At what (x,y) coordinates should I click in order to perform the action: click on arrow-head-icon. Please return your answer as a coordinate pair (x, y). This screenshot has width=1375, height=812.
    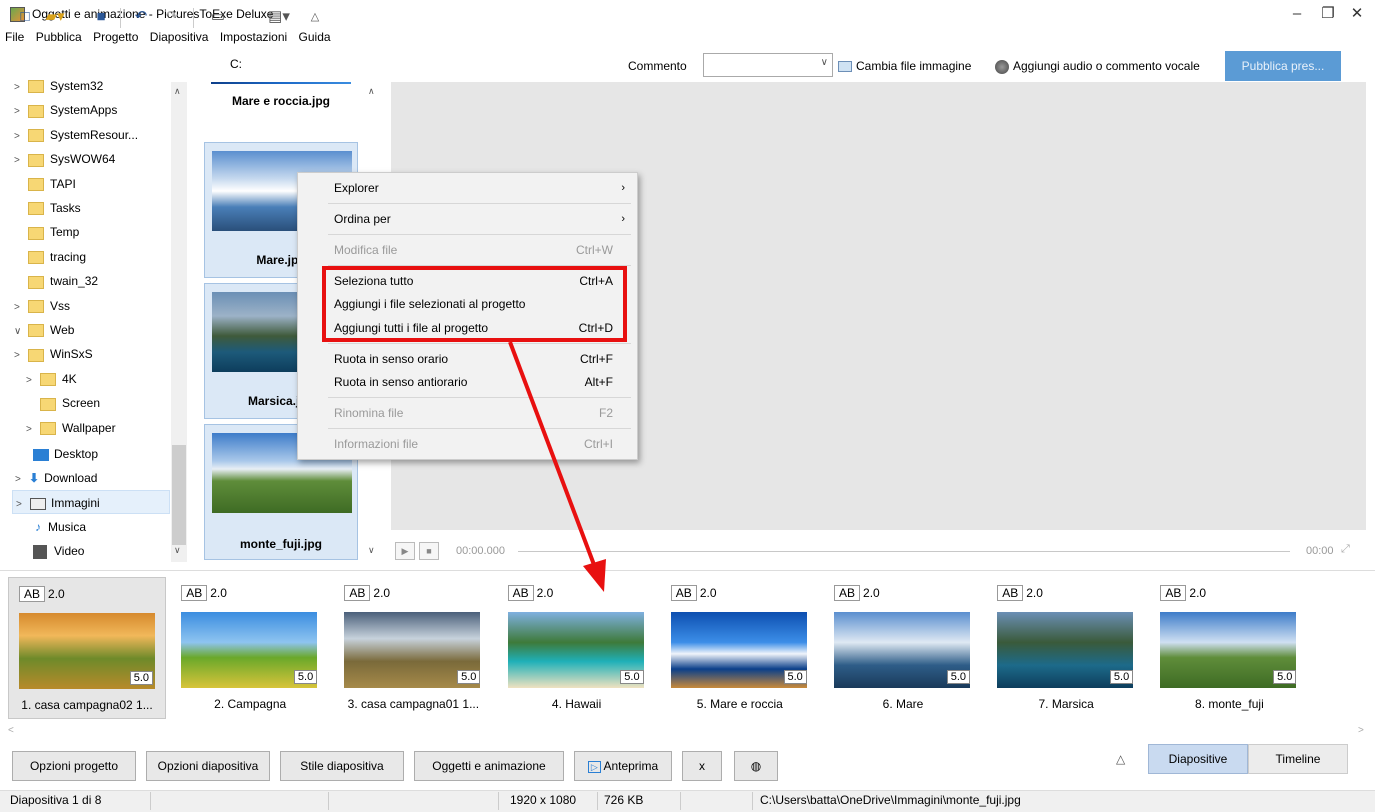
    Looking at the image, I should click on (594, 575).